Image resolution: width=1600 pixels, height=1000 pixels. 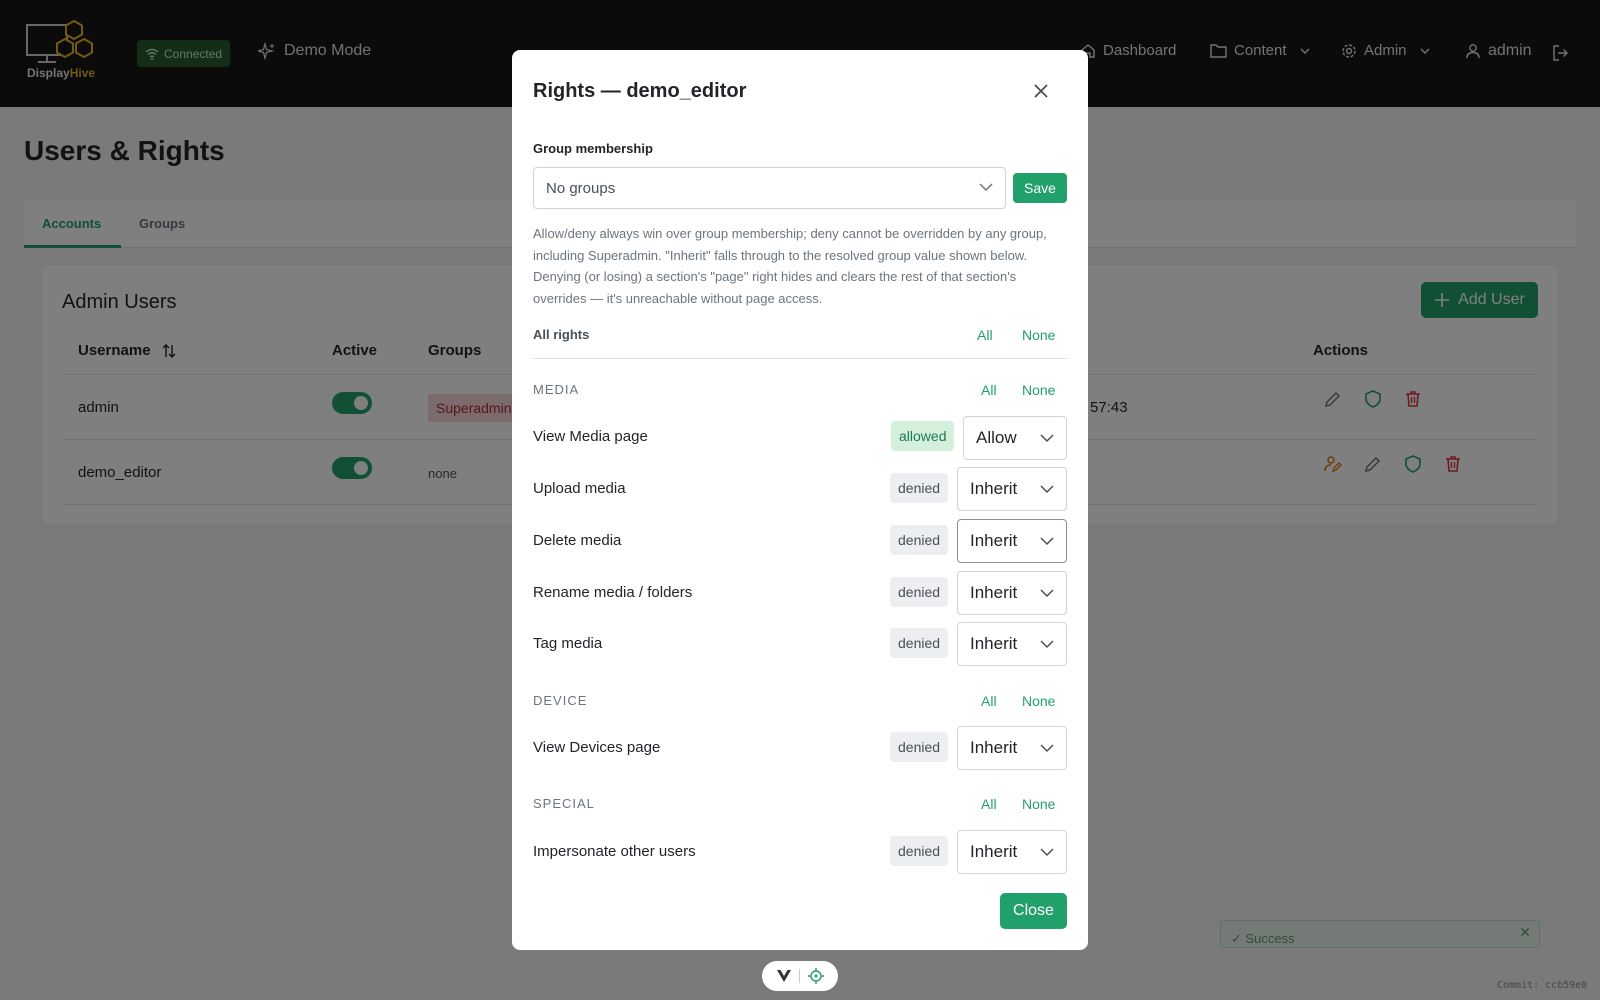 What do you see at coordinates (816, 976) in the screenshot?
I see `crosshair-icon` at bounding box center [816, 976].